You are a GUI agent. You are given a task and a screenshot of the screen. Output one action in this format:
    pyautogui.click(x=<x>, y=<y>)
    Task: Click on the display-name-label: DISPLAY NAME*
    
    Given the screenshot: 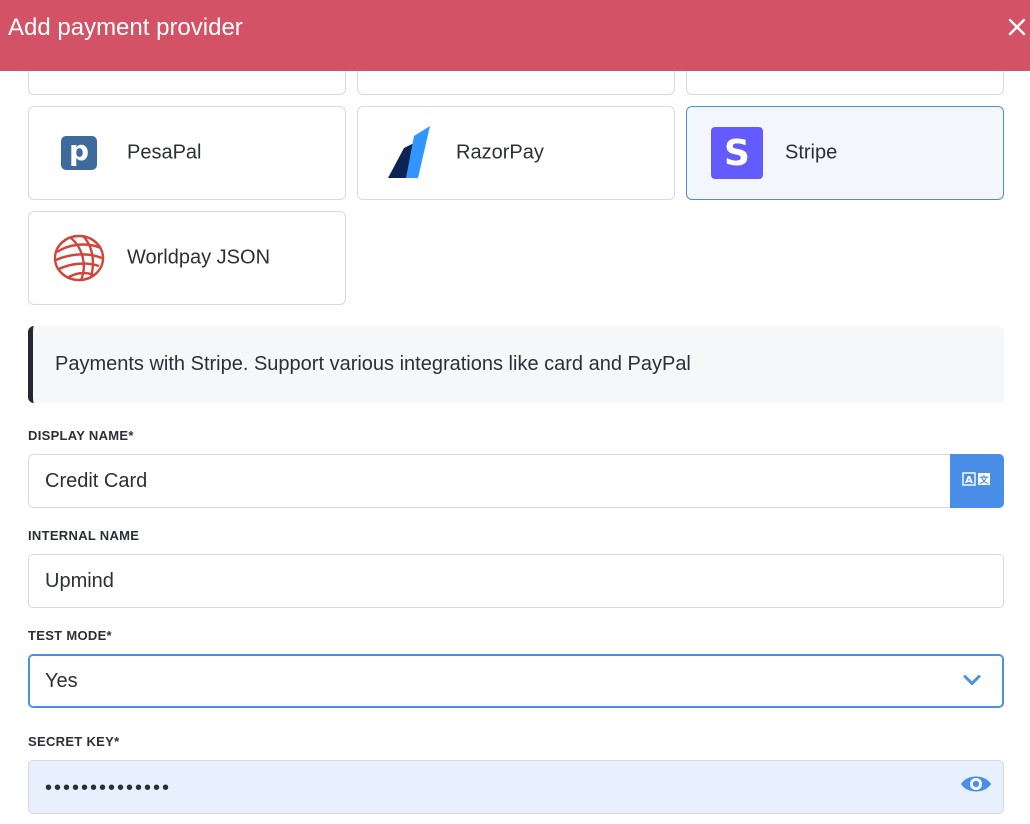 What is the action you would take?
    pyautogui.click(x=81, y=435)
    